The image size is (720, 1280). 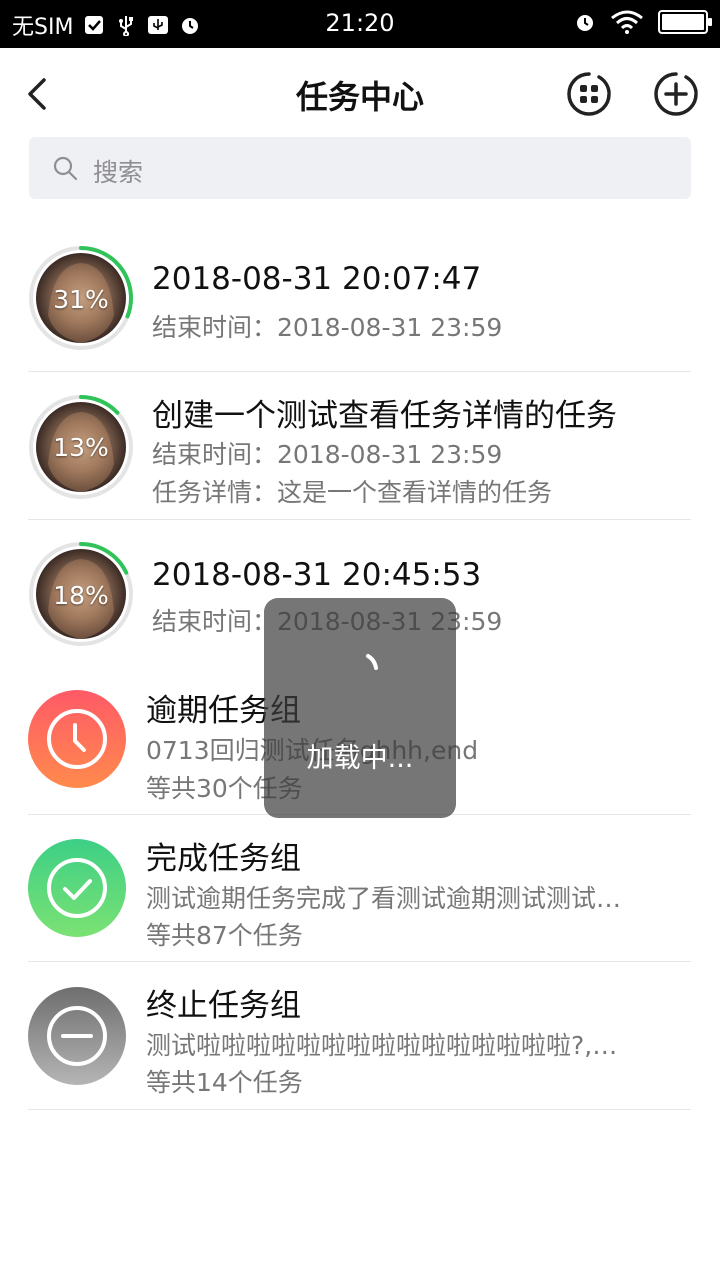 What do you see at coordinates (118, 172) in the screenshot?
I see `search-placeholder: 搜索` at bounding box center [118, 172].